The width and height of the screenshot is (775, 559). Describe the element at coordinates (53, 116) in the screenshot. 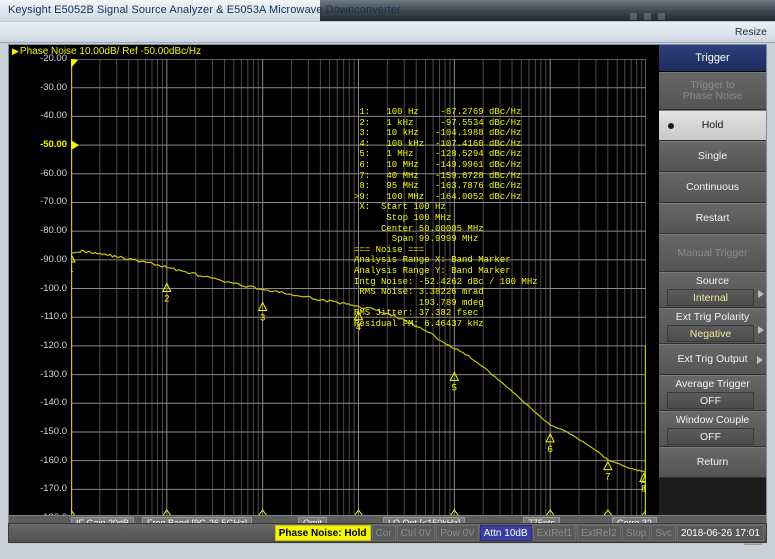

I see `y-axis-tick-label: -40.00` at that location.